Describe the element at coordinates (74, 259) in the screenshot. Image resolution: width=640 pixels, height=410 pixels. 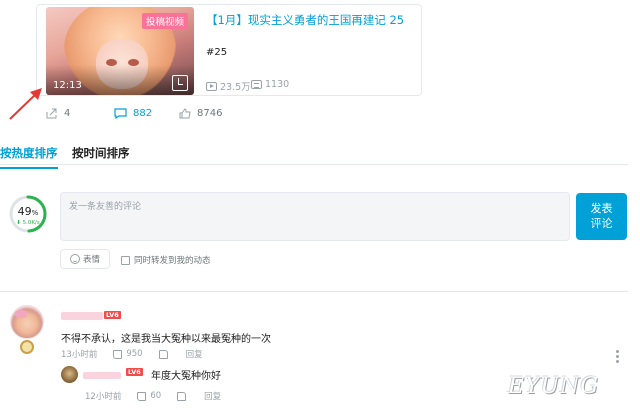
I see `smile-icon` at that location.